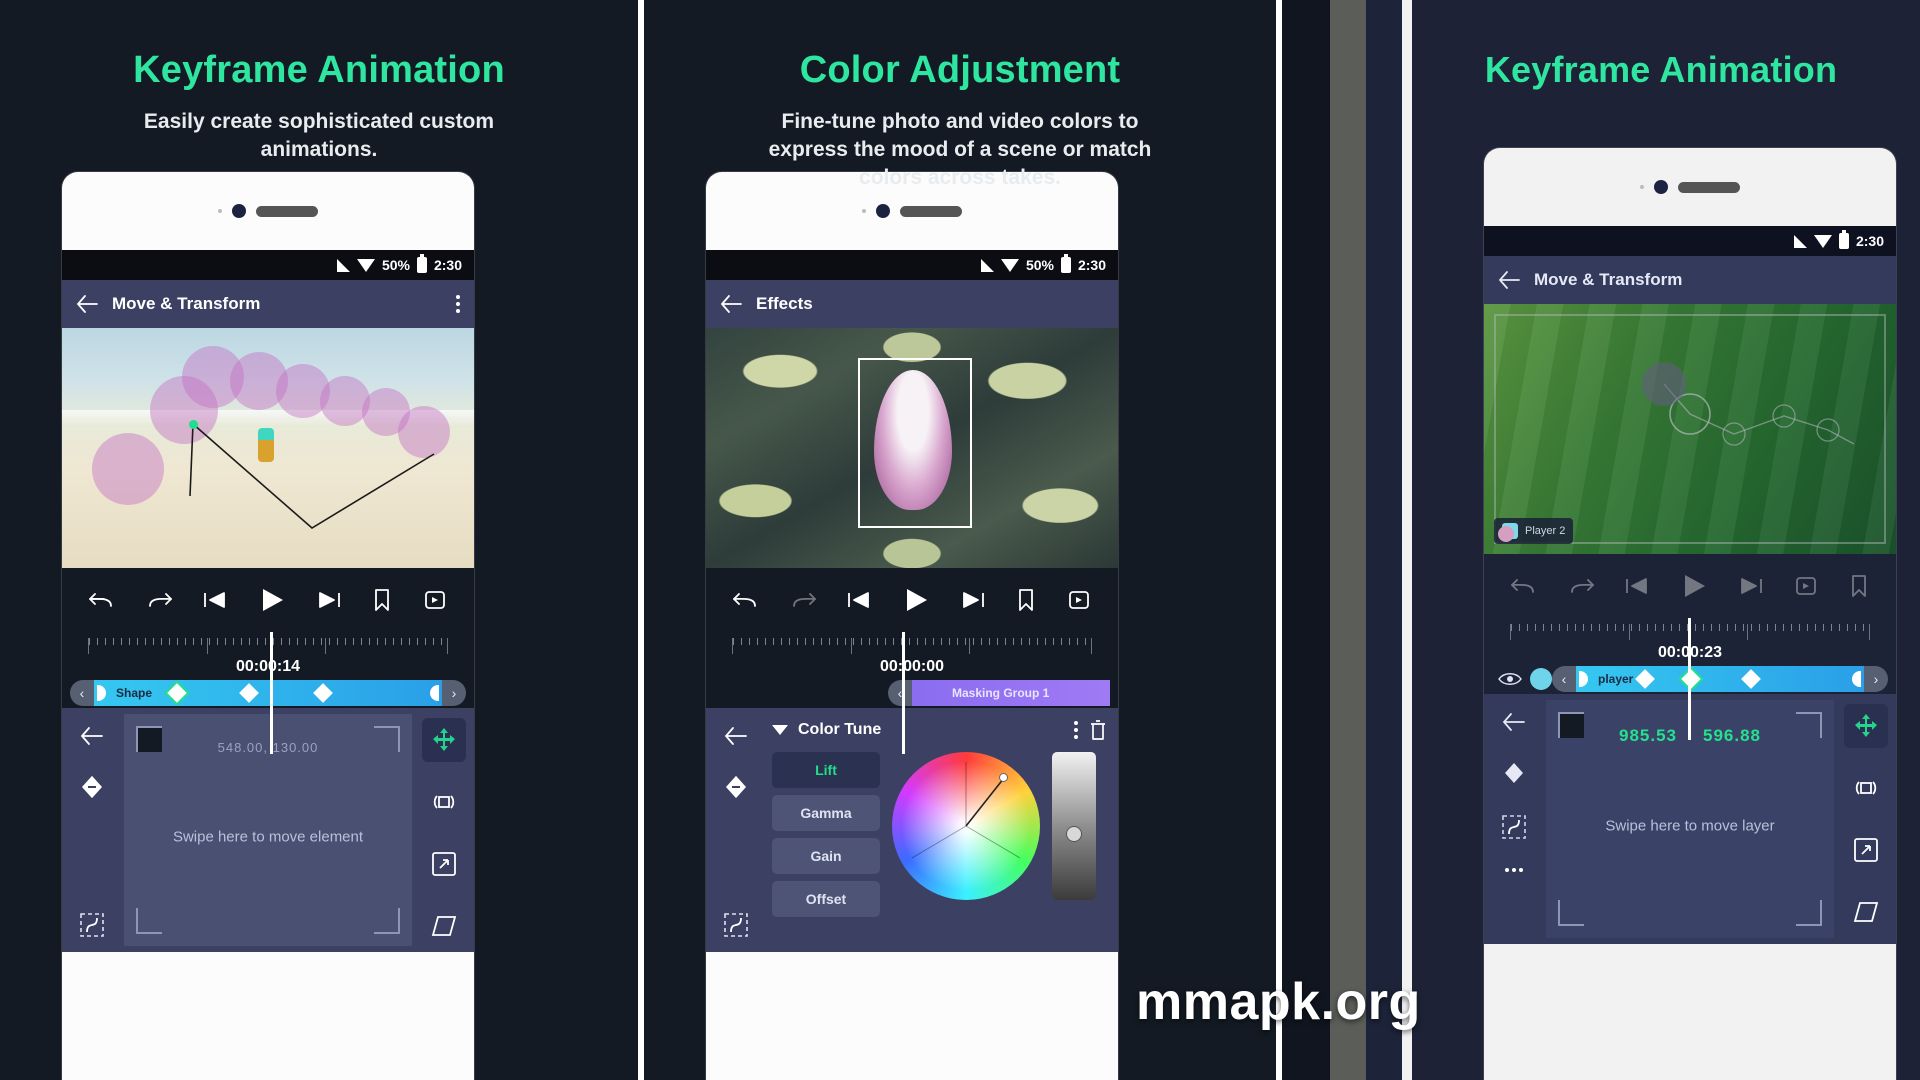  Describe the element at coordinates (193, 424) in the screenshot. I see `keyframe-node-start` at that location.